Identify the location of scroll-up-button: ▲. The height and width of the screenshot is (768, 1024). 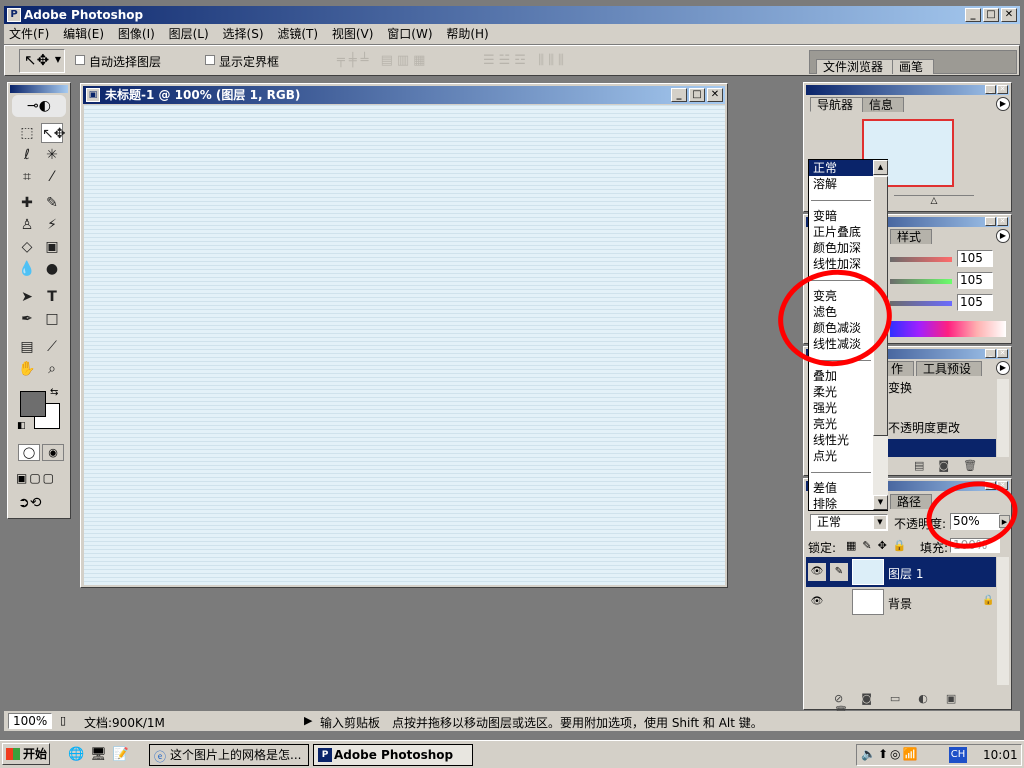
(880, 167).